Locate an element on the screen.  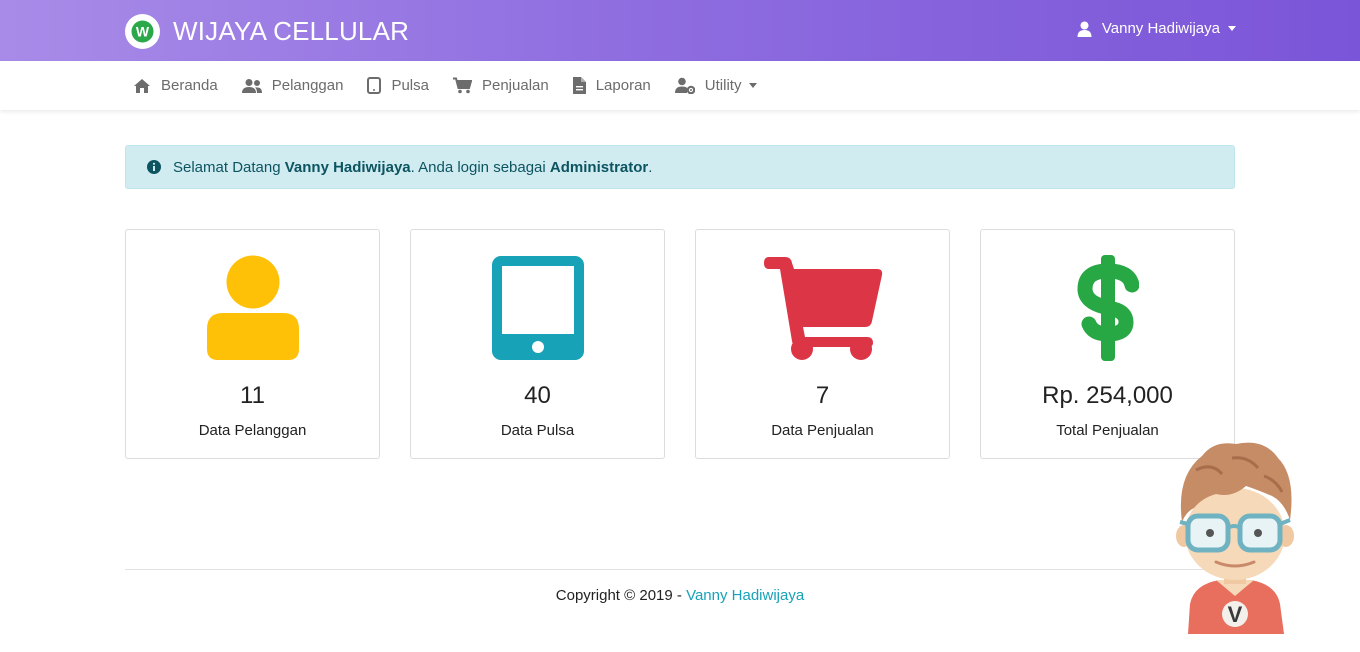
nav-label: Penjualan is located at coordinates (515, 85).